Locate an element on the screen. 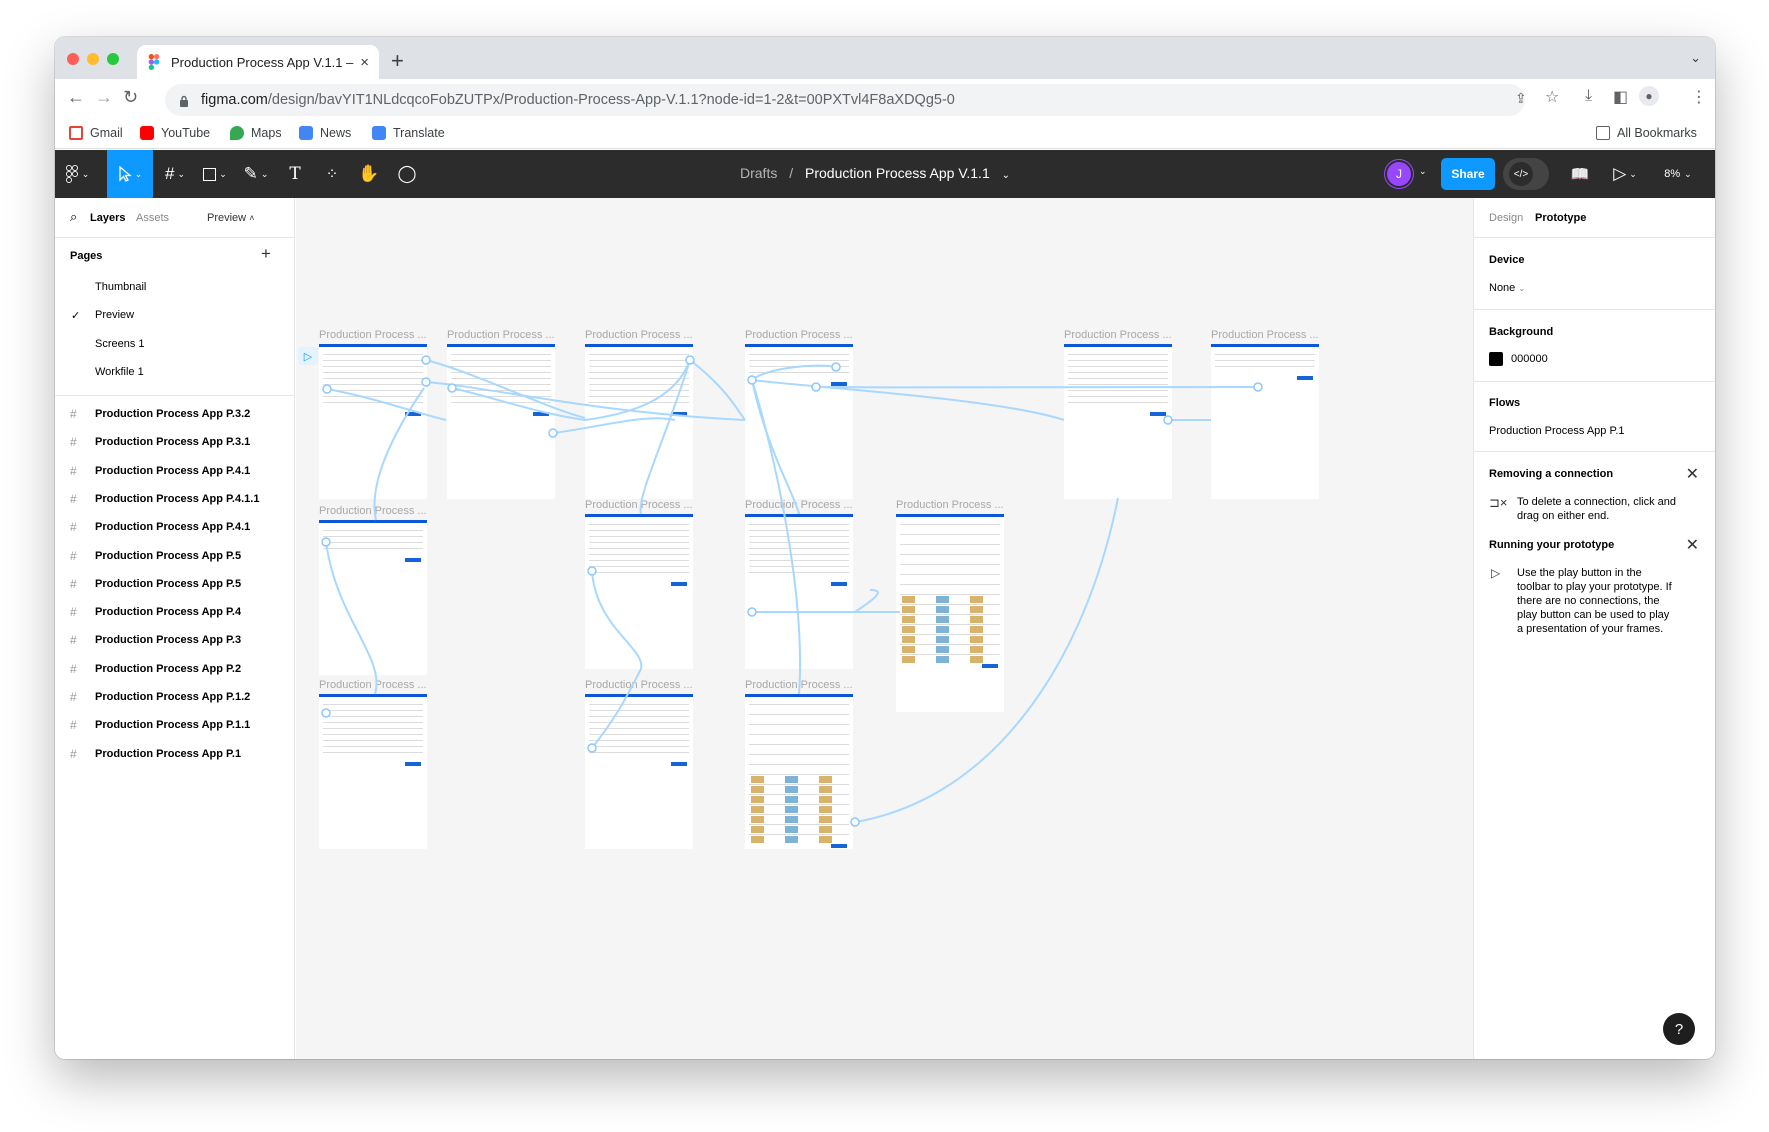 The image size is (1769, 1132). browser-tab: Production Process App V.1.1 – × is located at coordinates (258, 62).